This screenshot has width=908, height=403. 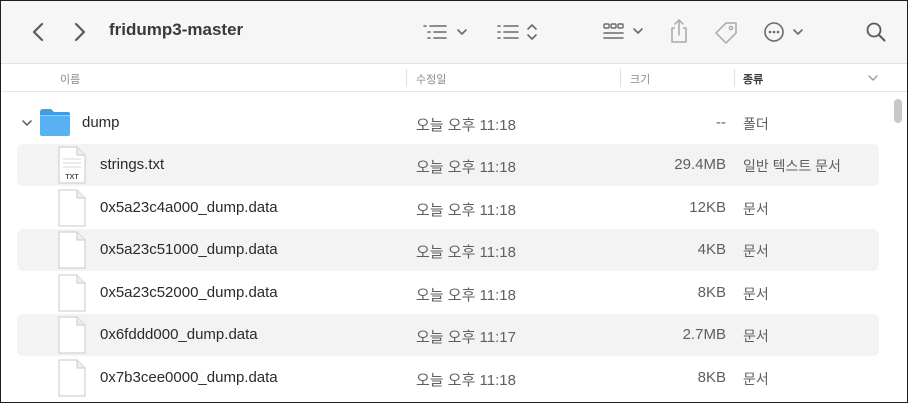 What do you see at coordinates (70, 79) in the screenshot?
I see `column-name: 이름` at bounding box center [70, 79].